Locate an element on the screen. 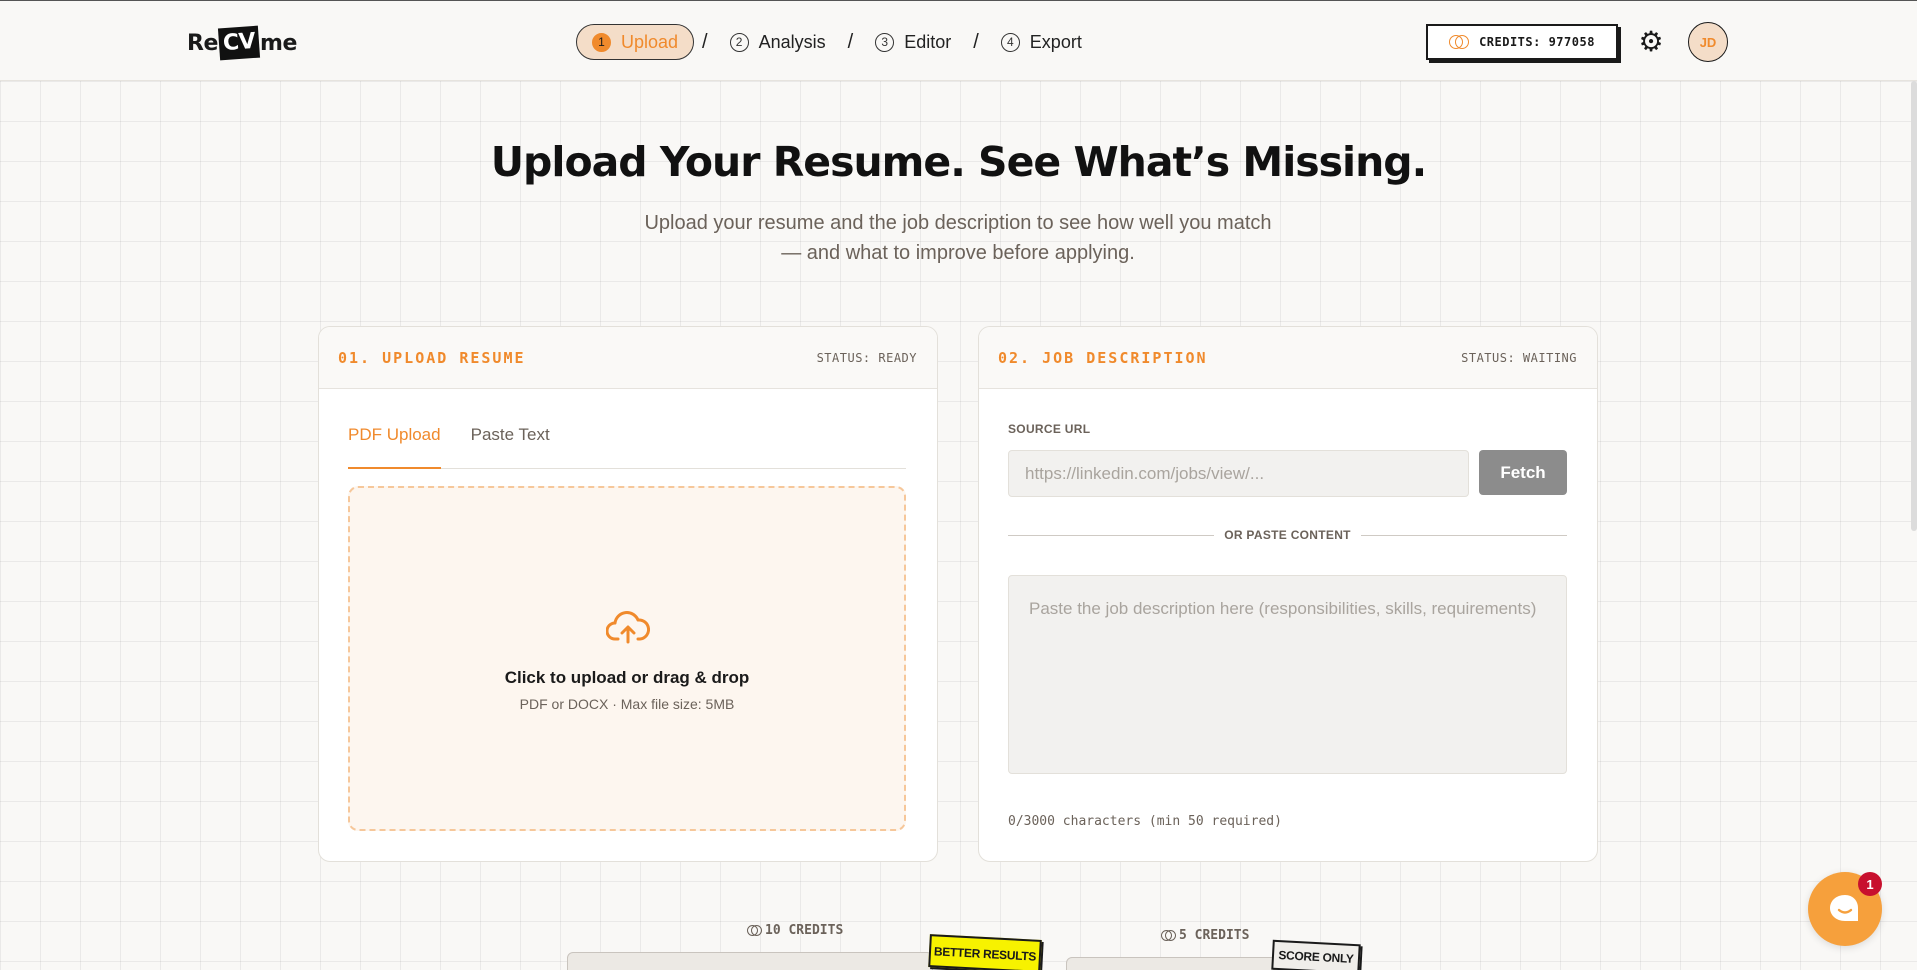 This screenshot has width=1917, height=970. step-label: Export is located at coordinates (1055, 41).